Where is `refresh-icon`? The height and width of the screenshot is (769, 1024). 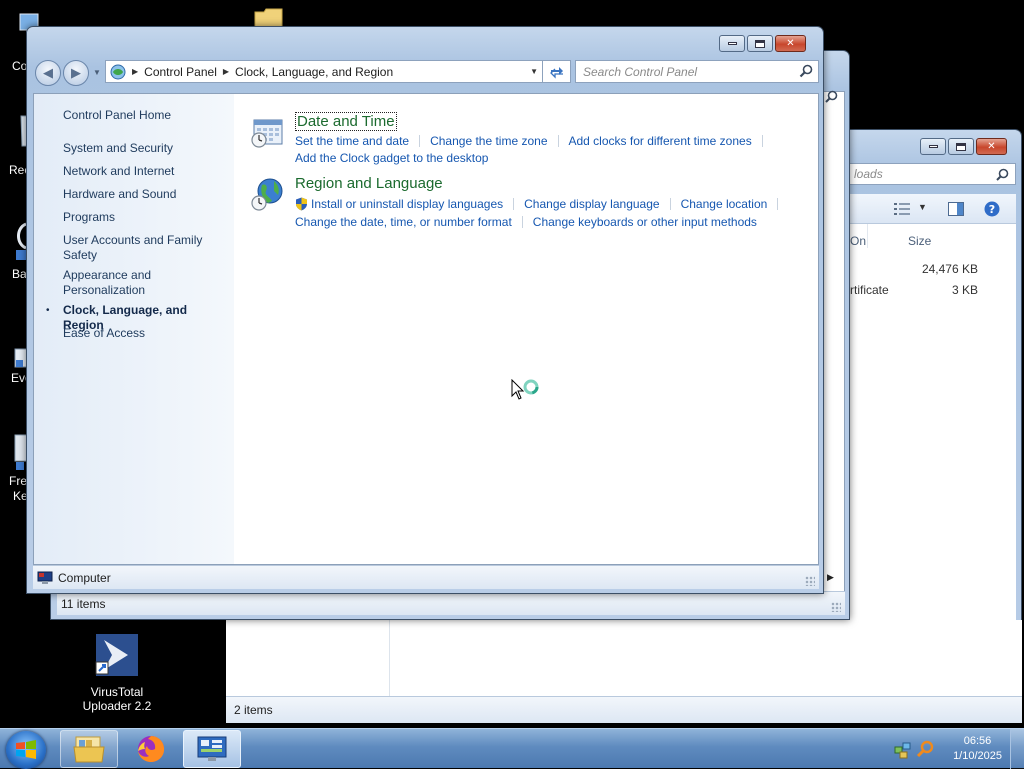
refresh-icon is located at coordinates (556, 72).